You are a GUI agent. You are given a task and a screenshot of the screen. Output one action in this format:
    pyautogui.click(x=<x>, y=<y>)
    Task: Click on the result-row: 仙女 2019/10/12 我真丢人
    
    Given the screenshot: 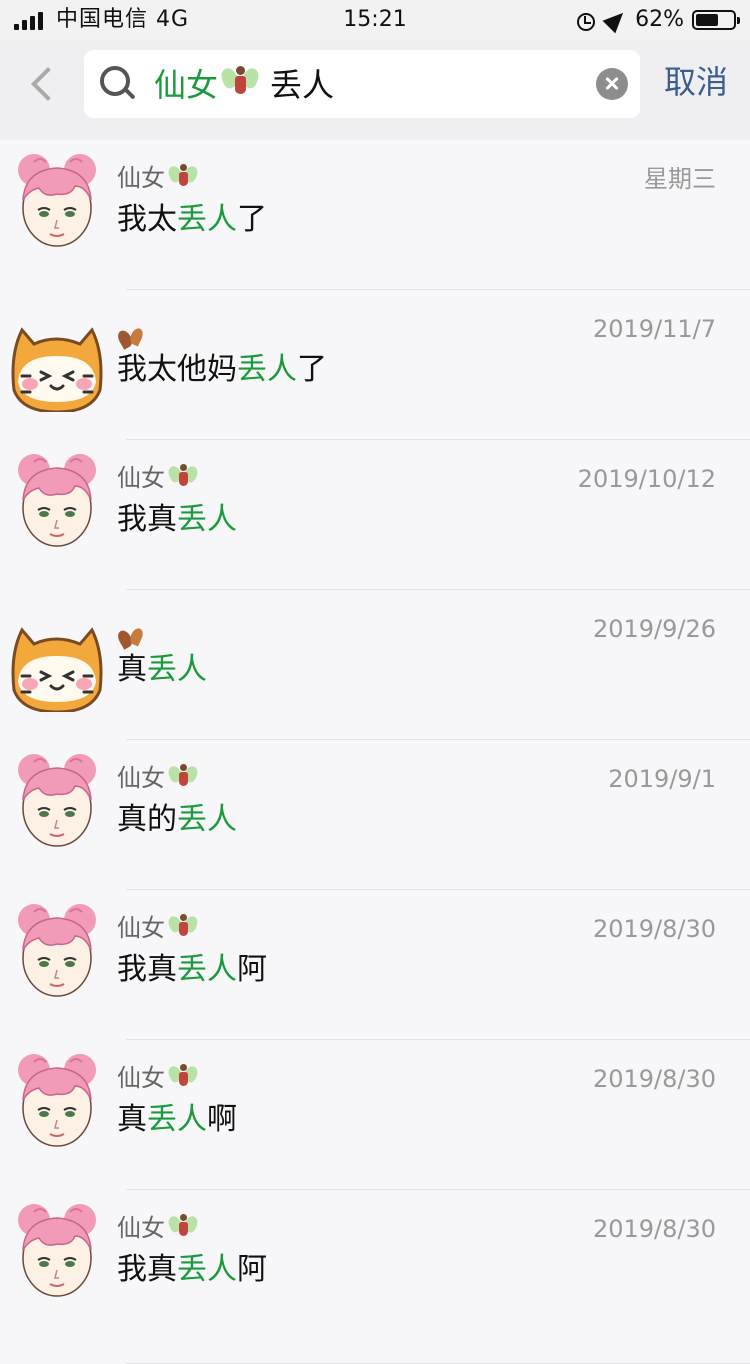 What is the action you would take?
    pyautogui.click(x=375, y=515)
    